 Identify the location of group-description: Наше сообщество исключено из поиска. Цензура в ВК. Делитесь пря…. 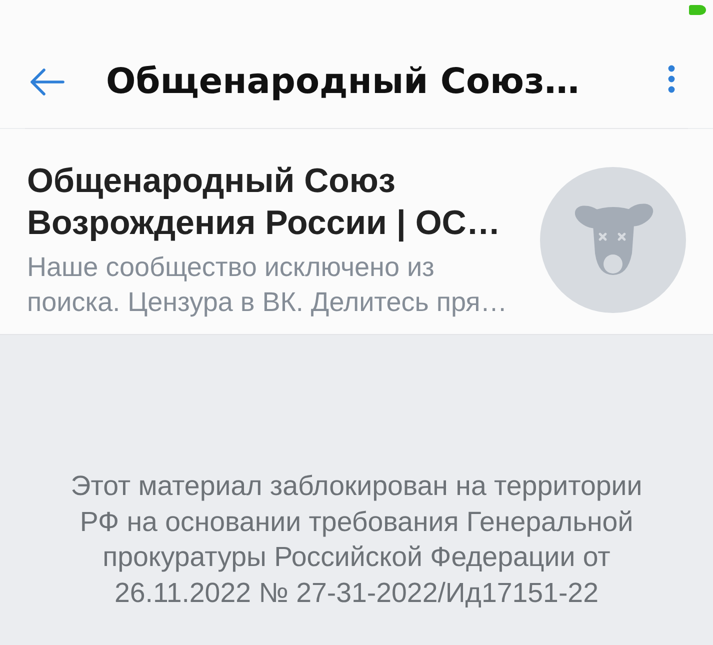
(267, 285).